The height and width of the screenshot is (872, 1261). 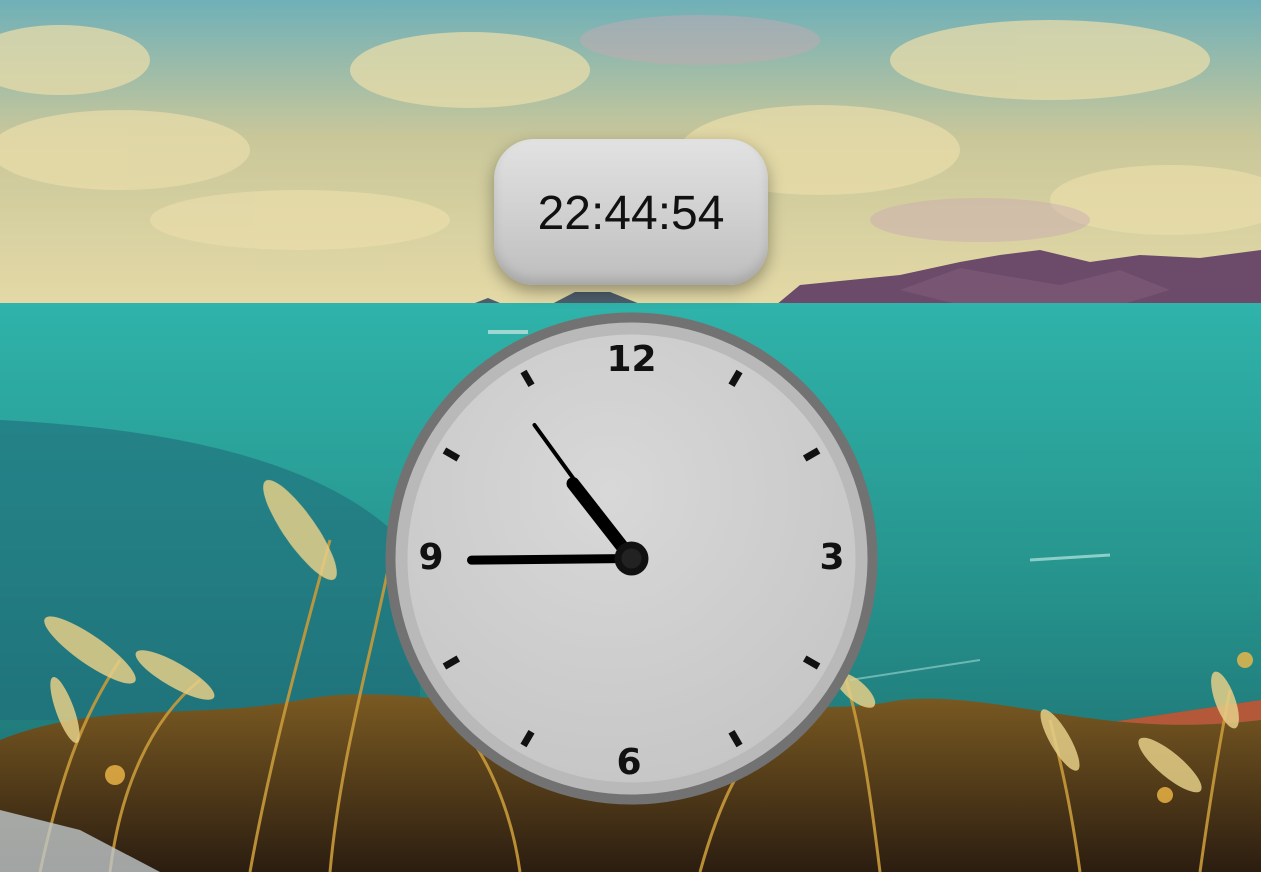 I want to click on clock-center-highlight, so click(x=631, y=558).